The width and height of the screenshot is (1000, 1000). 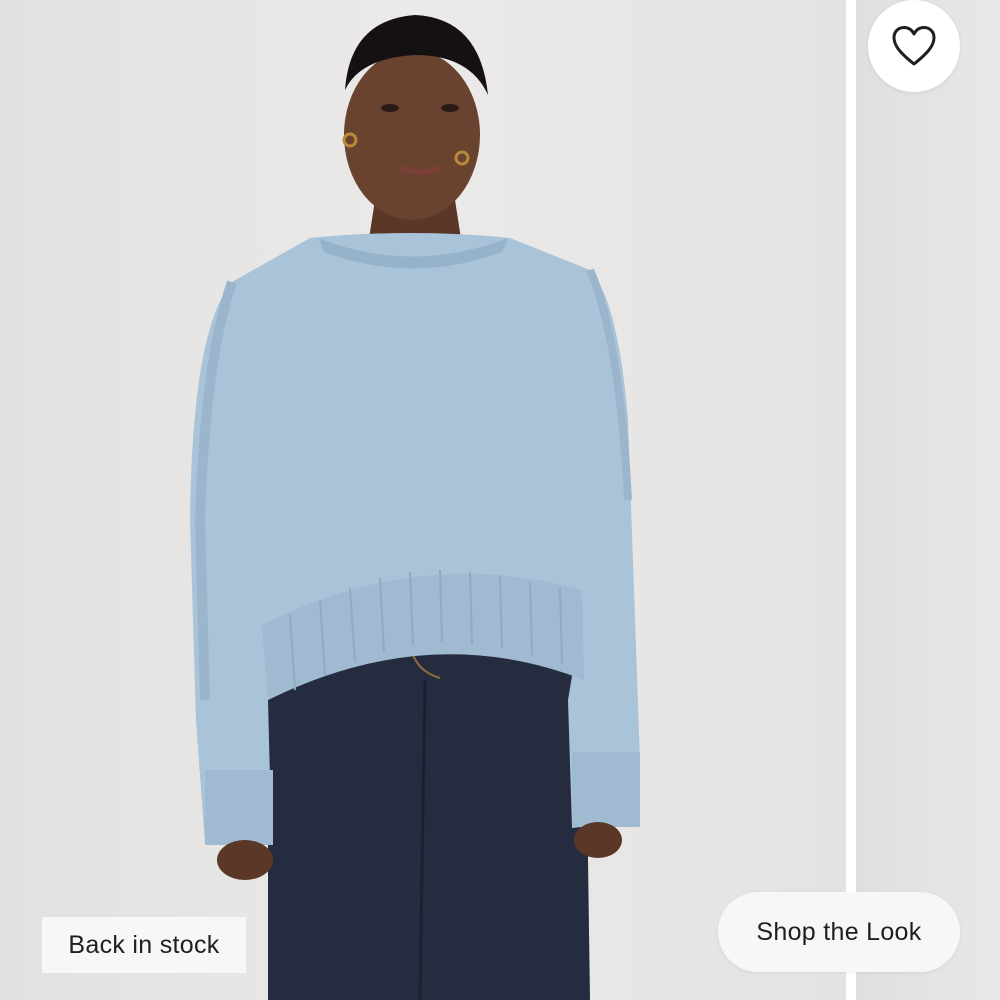 I want to click on back-in-stock-label: Back in stock, so click(x=144, y=944).